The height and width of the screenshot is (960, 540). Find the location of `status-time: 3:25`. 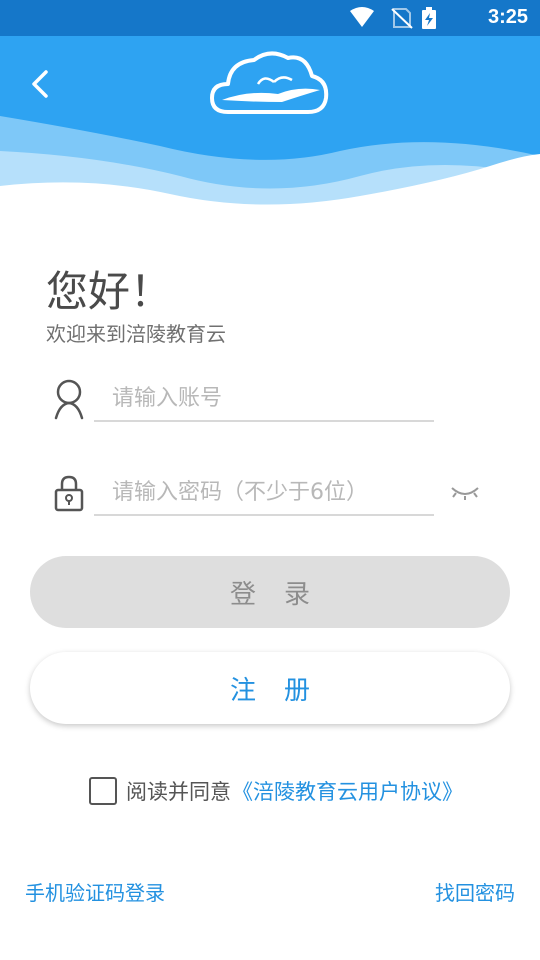

status-time: 3:25 is located at coordinates (507, 17).